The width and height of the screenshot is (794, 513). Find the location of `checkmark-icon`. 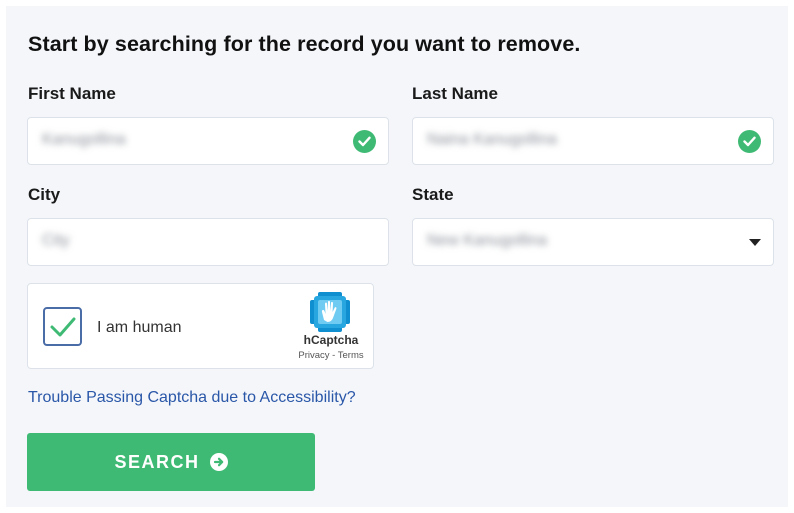

checkmark-icon is located at coordinates (62, 326).